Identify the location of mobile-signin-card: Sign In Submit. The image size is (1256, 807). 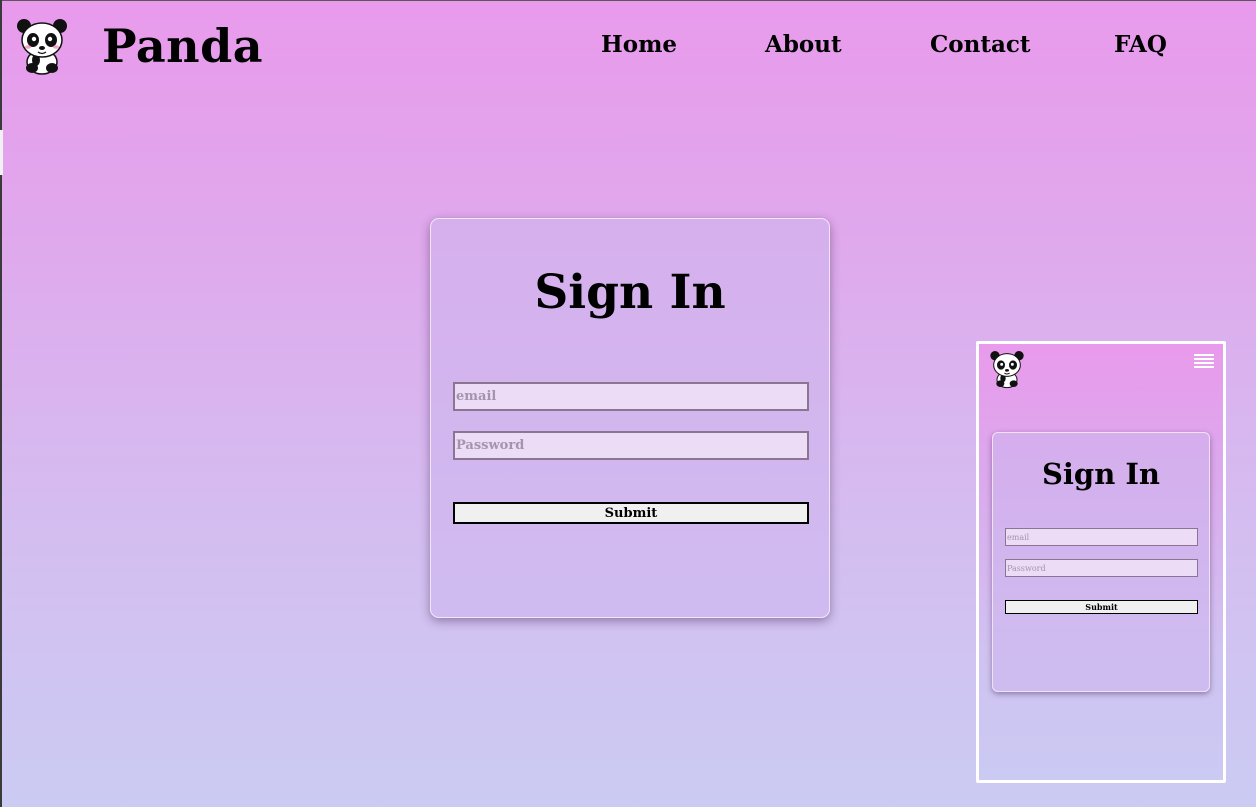
(1101, 562).